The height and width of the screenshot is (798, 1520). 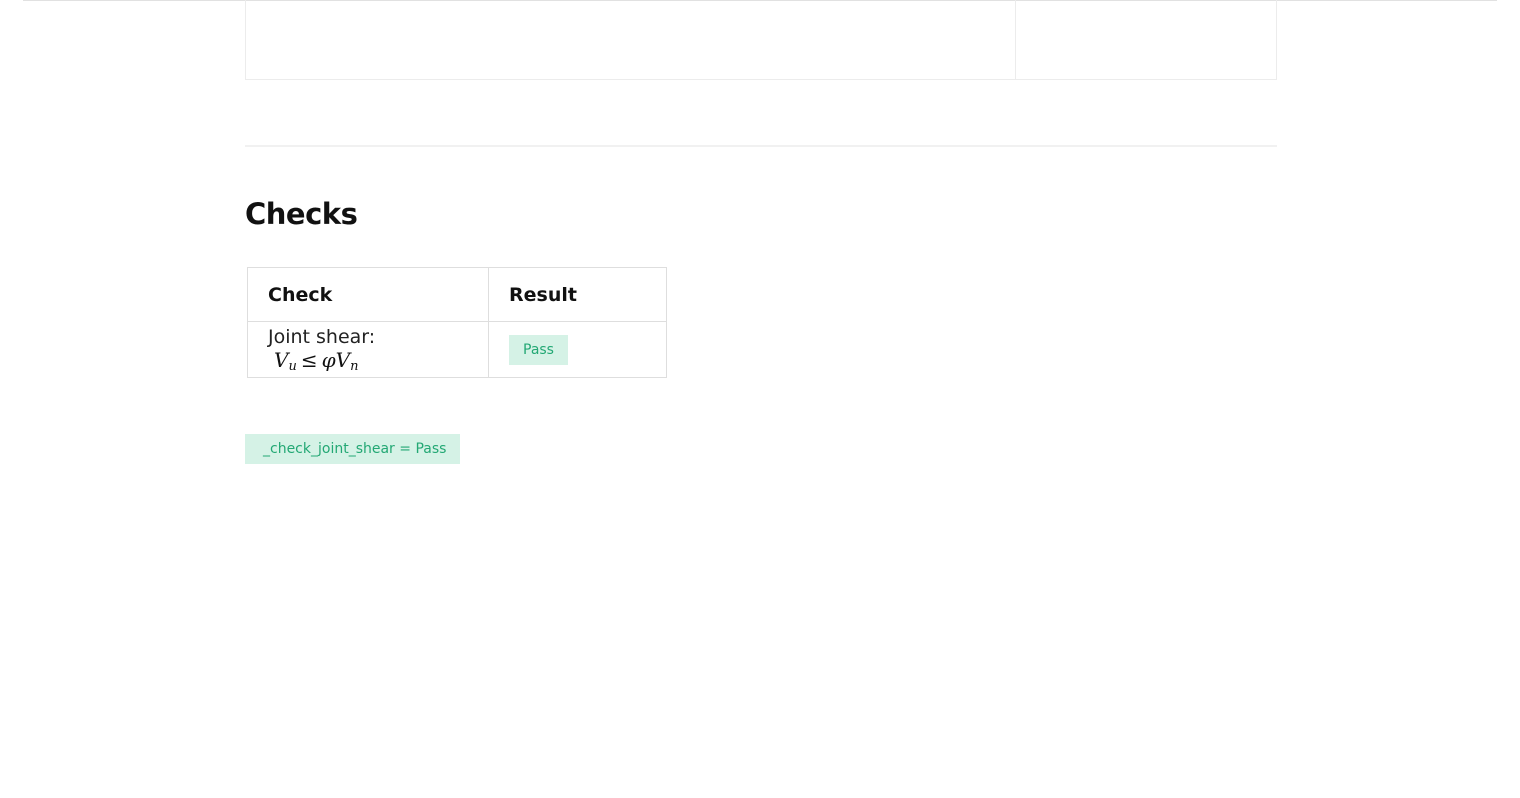 I want to click on check-output-badge: _check_joint_shear = Pass, so click(x=353, y=449).